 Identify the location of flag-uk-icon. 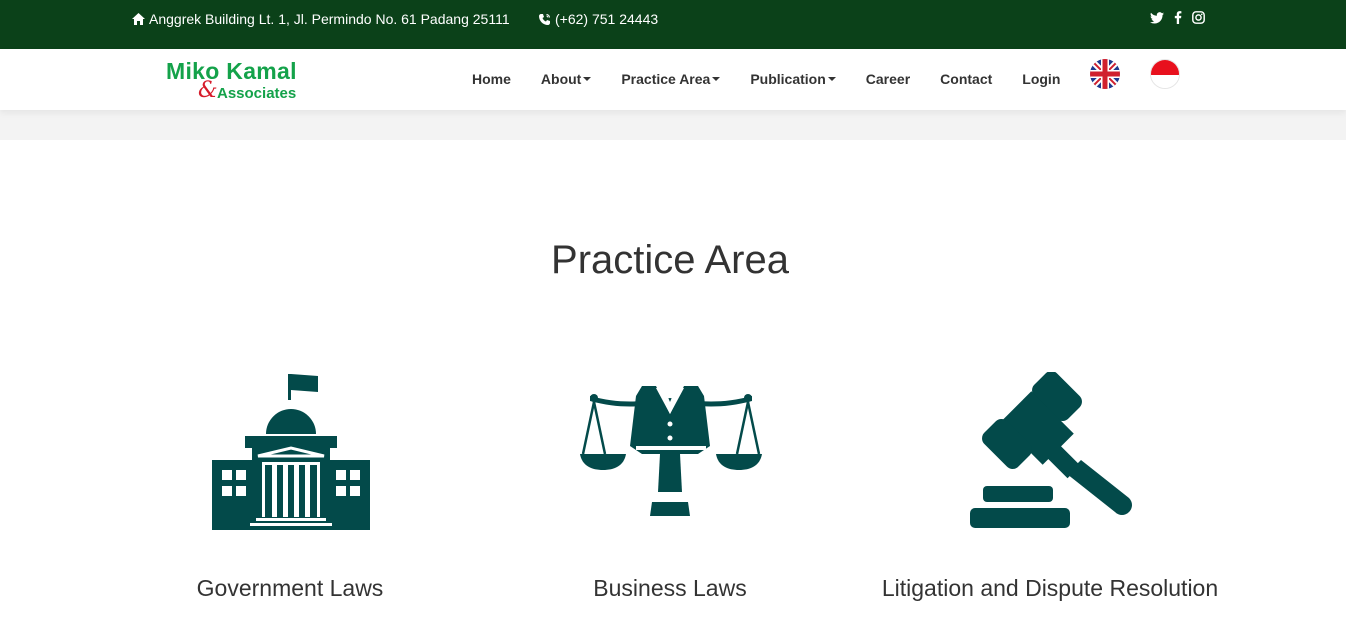
(1105, 74).